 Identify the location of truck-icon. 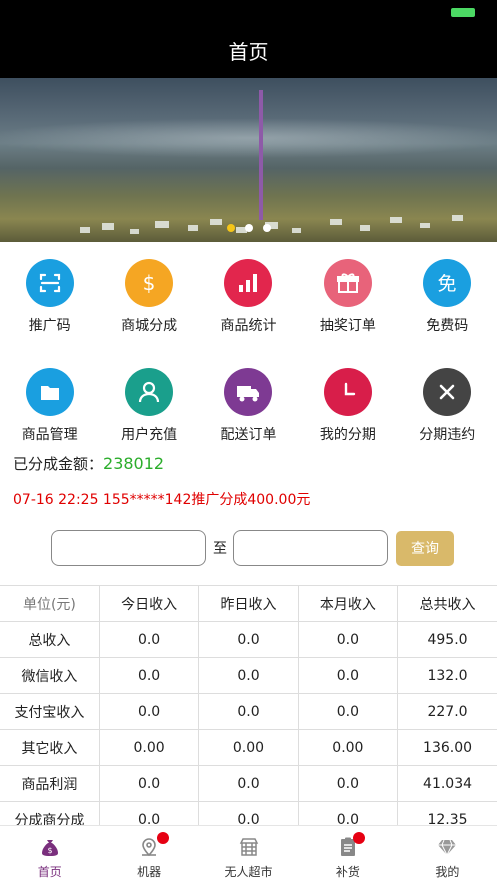
(248, 392).